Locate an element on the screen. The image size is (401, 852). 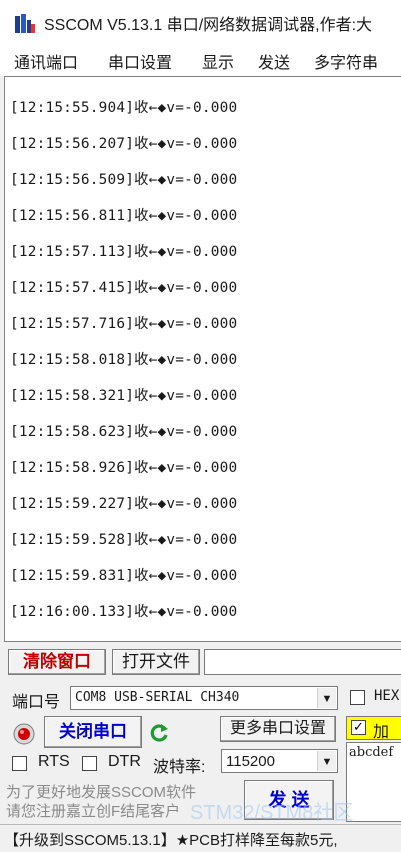
baud-rate-label: 波特率: is located at coordinates (179, 767).